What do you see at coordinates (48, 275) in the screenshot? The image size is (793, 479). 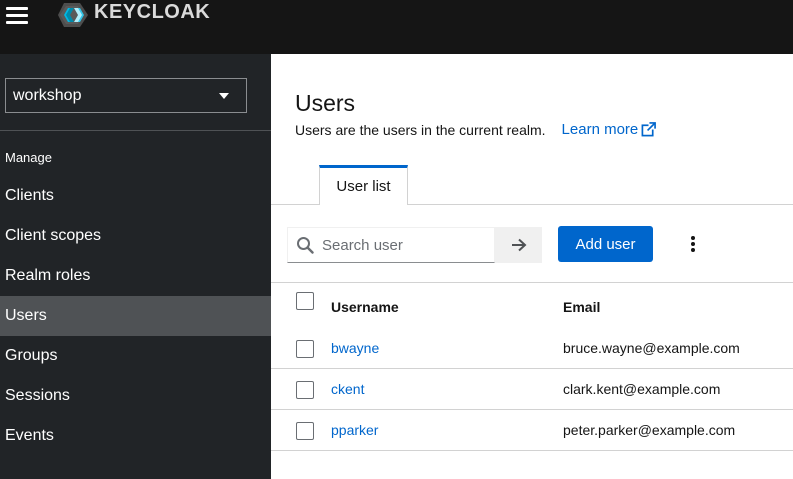 I see `sidebar-item-label: Realm roles` at bounding box center [48, 275].